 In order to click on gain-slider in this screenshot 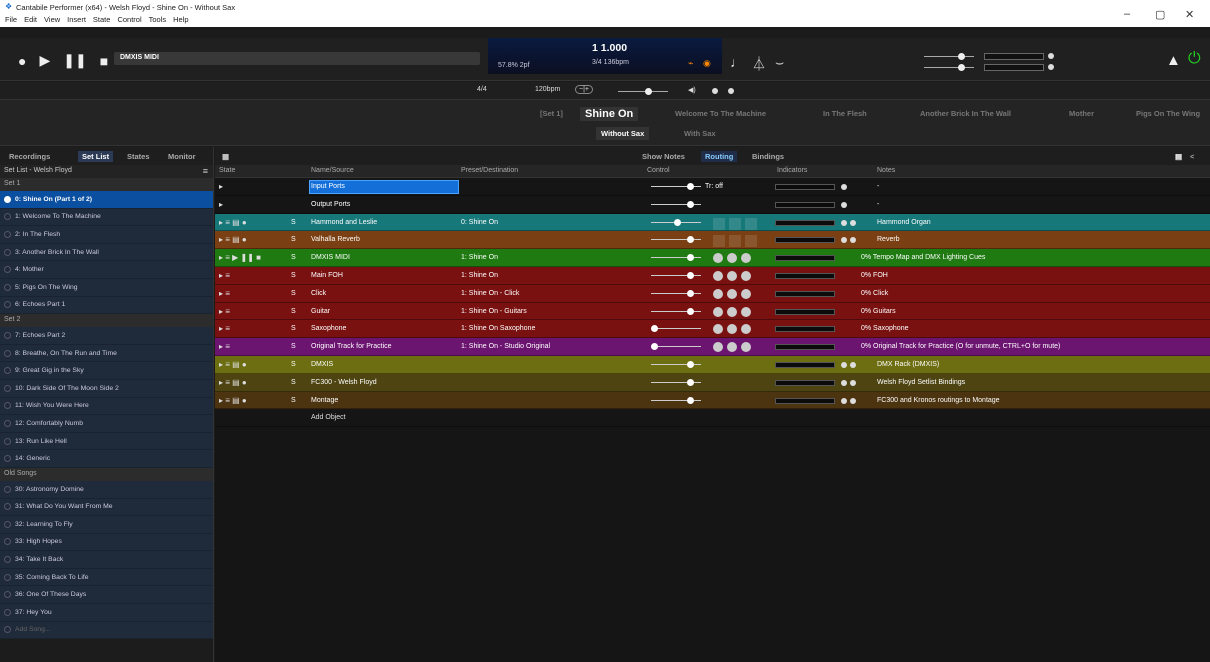, I will do `click(676, 329)`.